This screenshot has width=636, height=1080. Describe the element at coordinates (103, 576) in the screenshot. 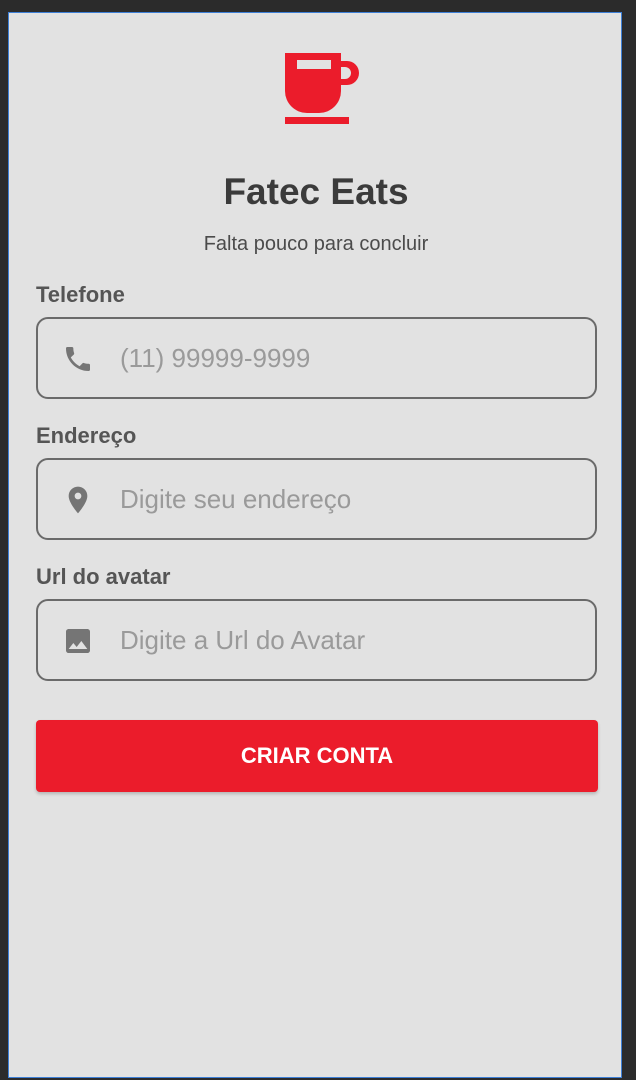

I see `avatar-url-label: Url do avatar` at that location.